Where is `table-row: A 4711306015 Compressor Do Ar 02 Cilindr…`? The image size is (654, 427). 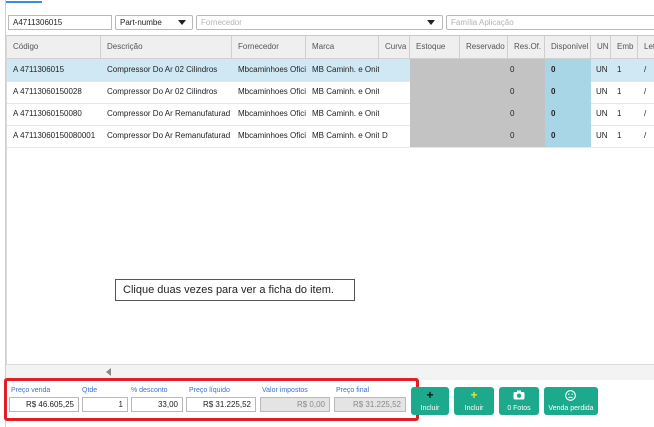
table-row: A 4711306015 Compressor Do Ar 02 Cilindr… is located at coordinates (330, 70).